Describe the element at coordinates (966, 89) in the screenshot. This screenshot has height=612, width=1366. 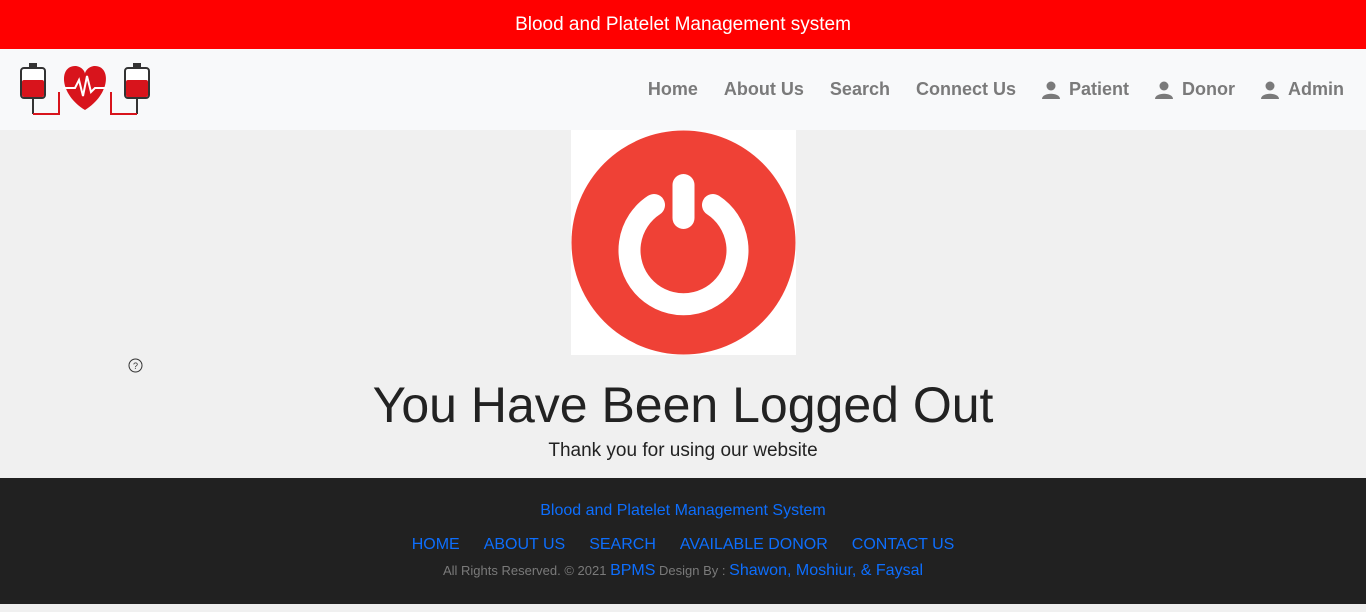
I see `nav-connect-us: Connect Us` at that location.